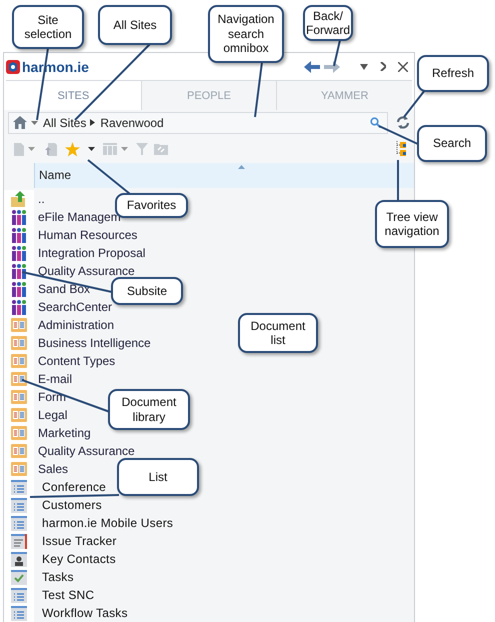  I want to click on close-icon, so click(403, 67).